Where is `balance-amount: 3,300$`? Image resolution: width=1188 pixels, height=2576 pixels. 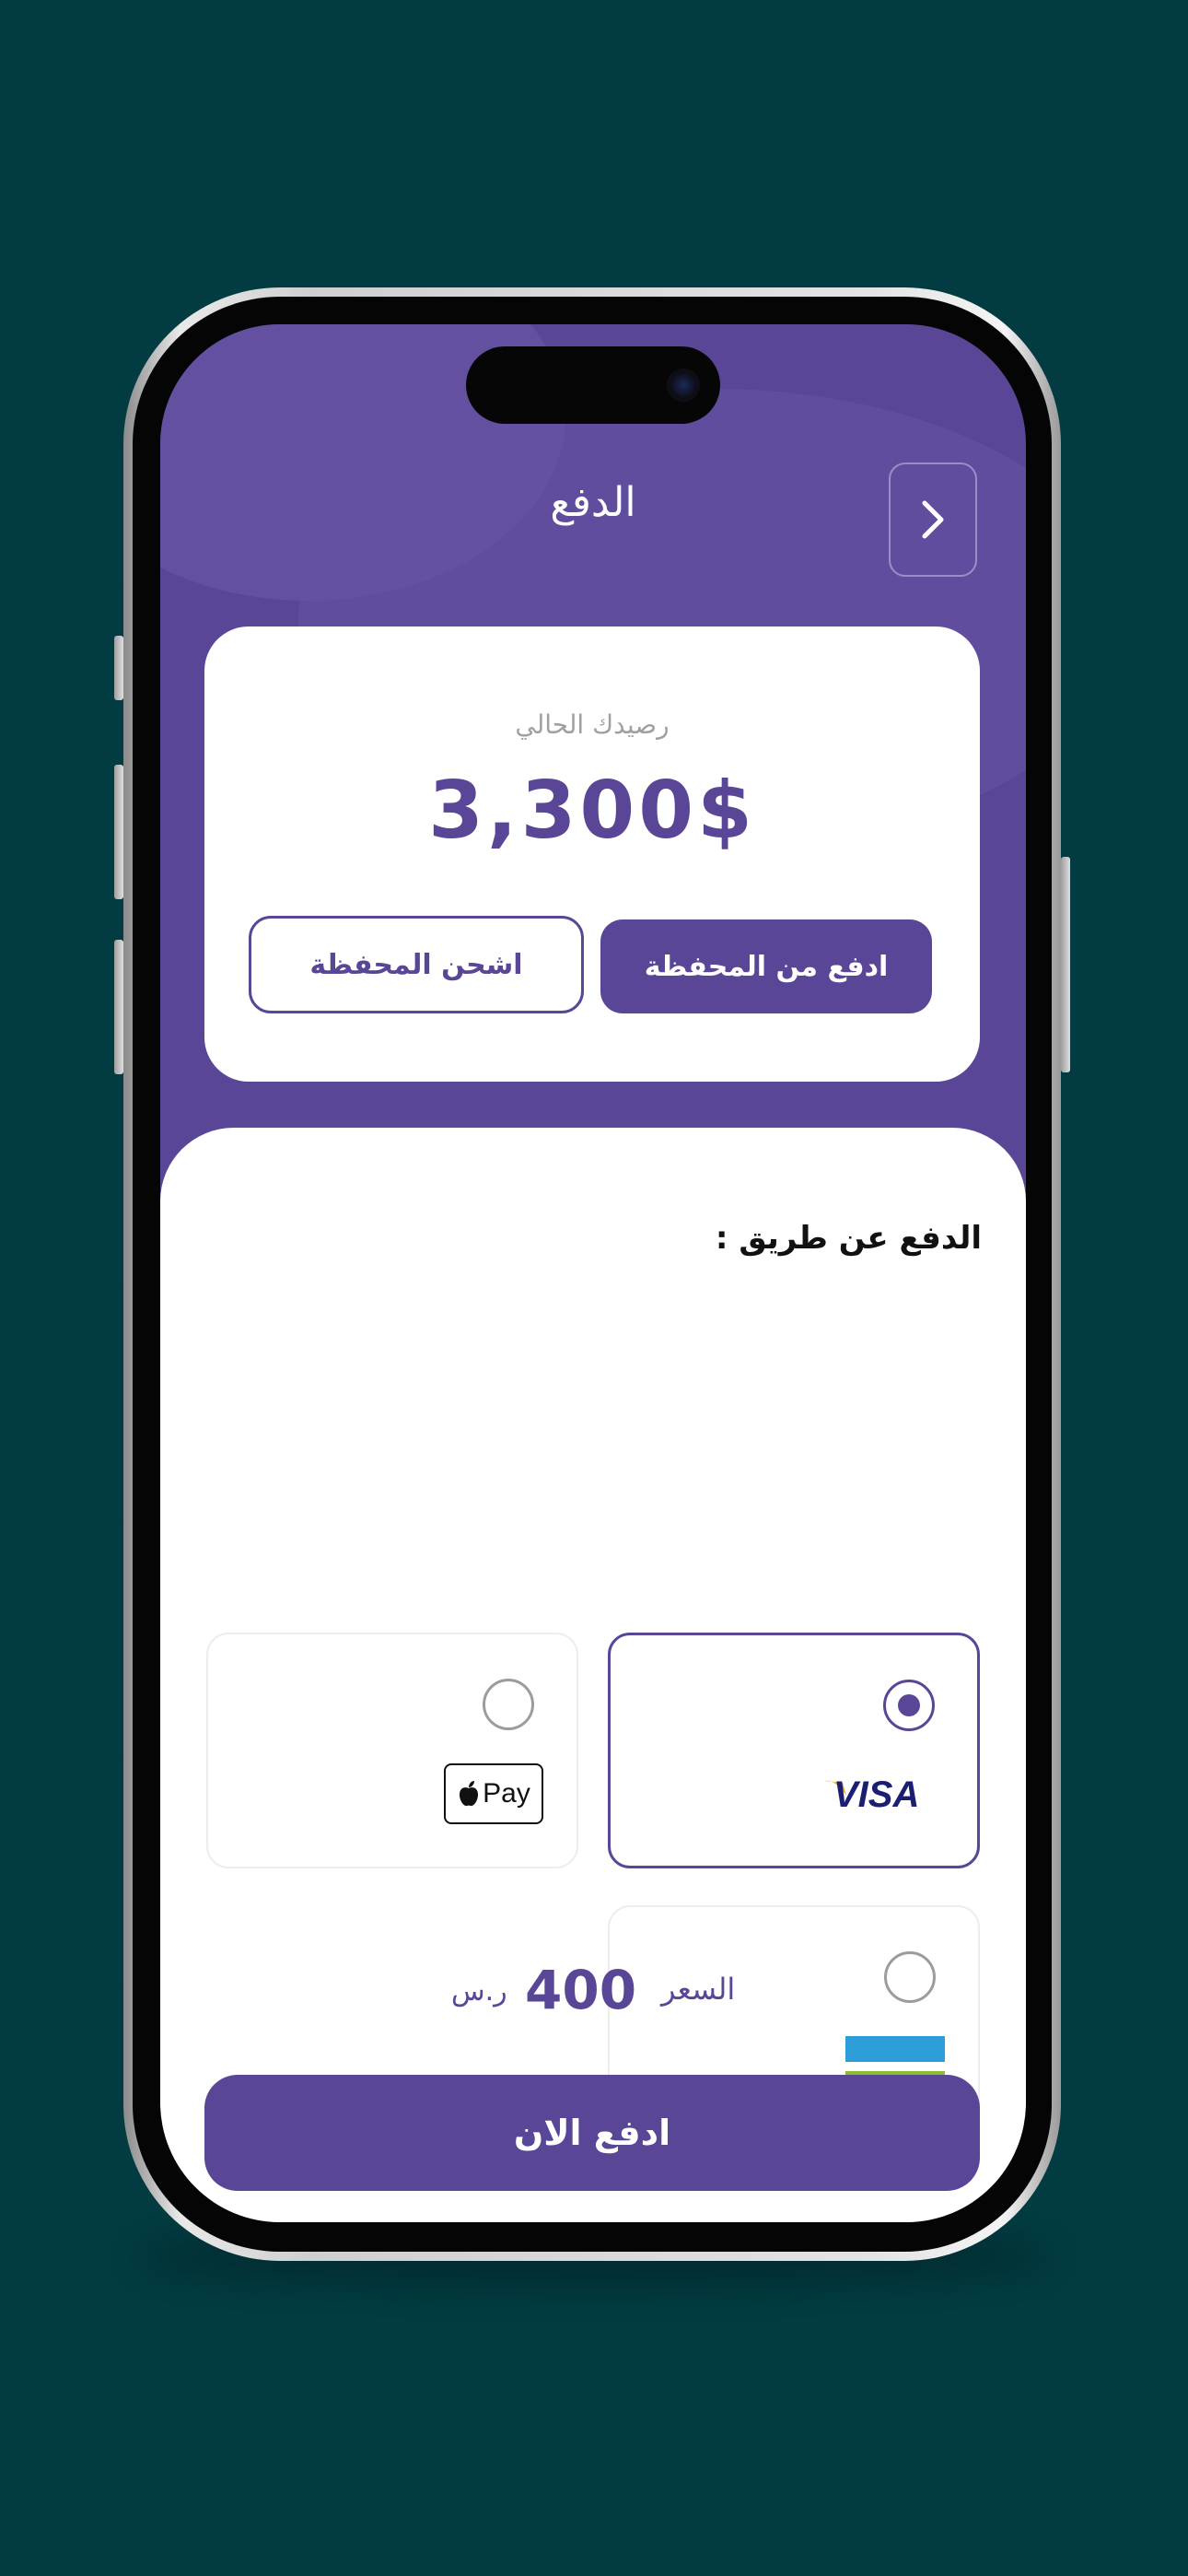
balance-amount: 3,300$ is located at coordinates (592, 811).